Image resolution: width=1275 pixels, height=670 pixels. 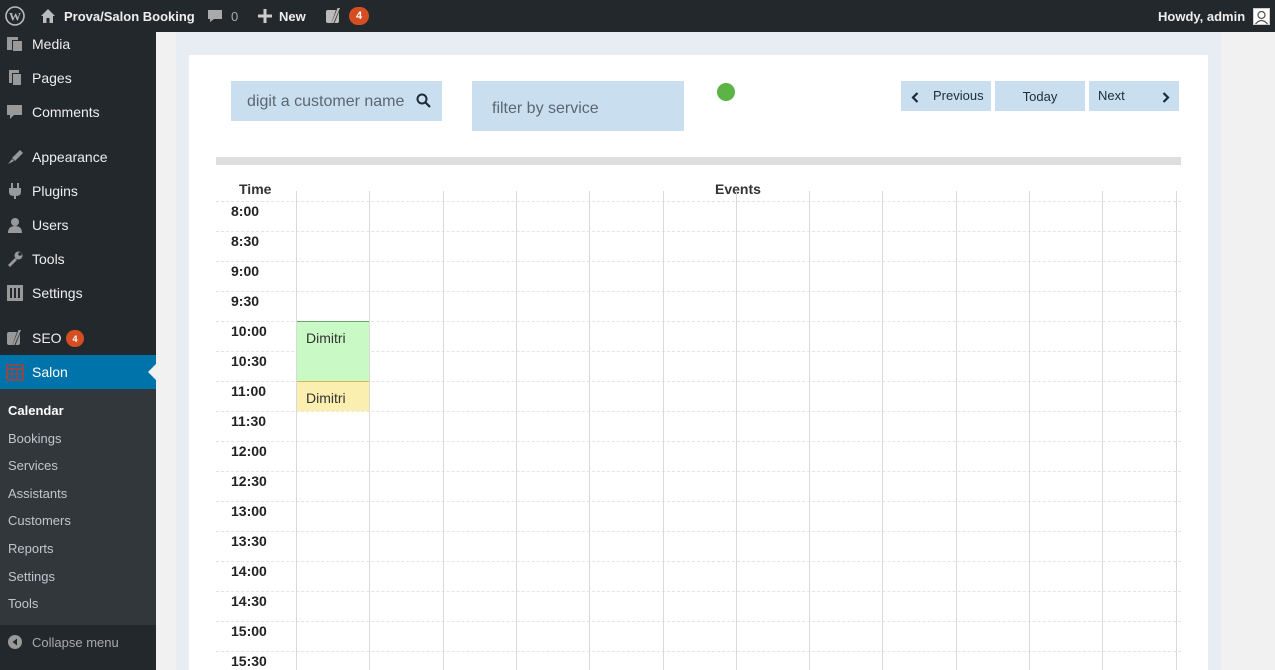 I want to click on menu-label: Pages, so click(x=52, y=78).